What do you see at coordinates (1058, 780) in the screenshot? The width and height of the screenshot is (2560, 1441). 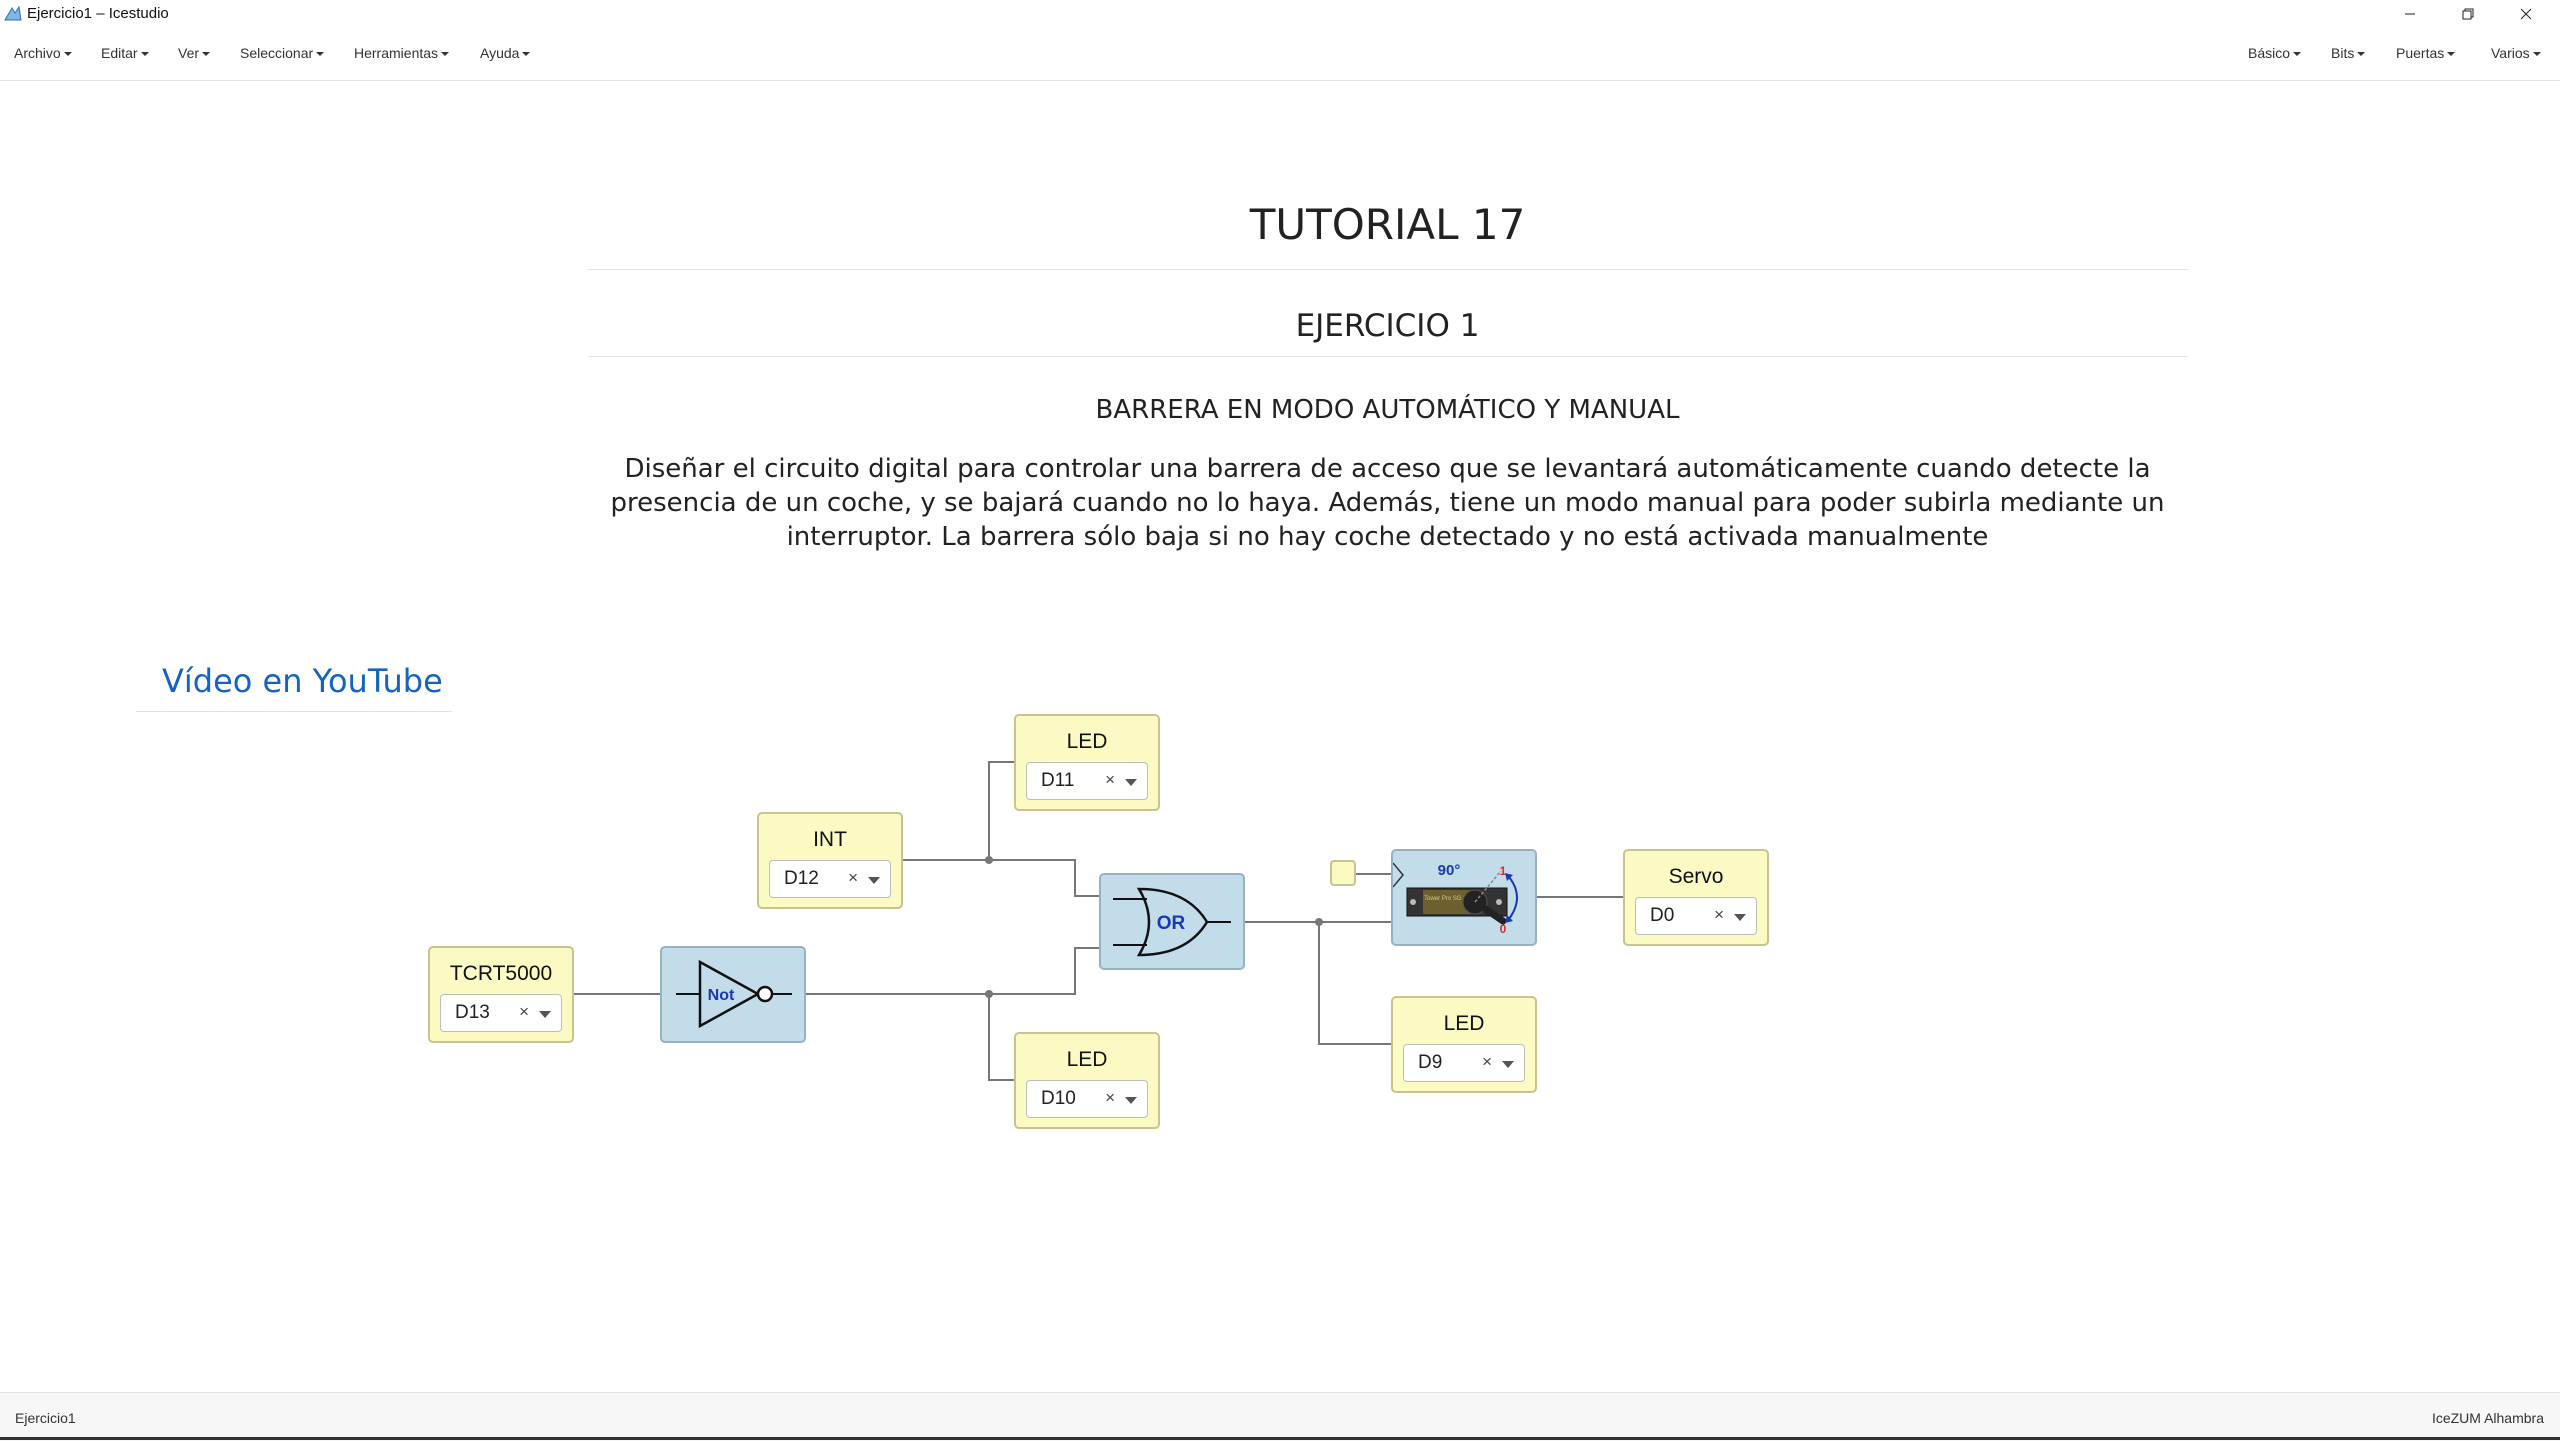 I see `pin-value: D11` at bounding box center [1058, 780].